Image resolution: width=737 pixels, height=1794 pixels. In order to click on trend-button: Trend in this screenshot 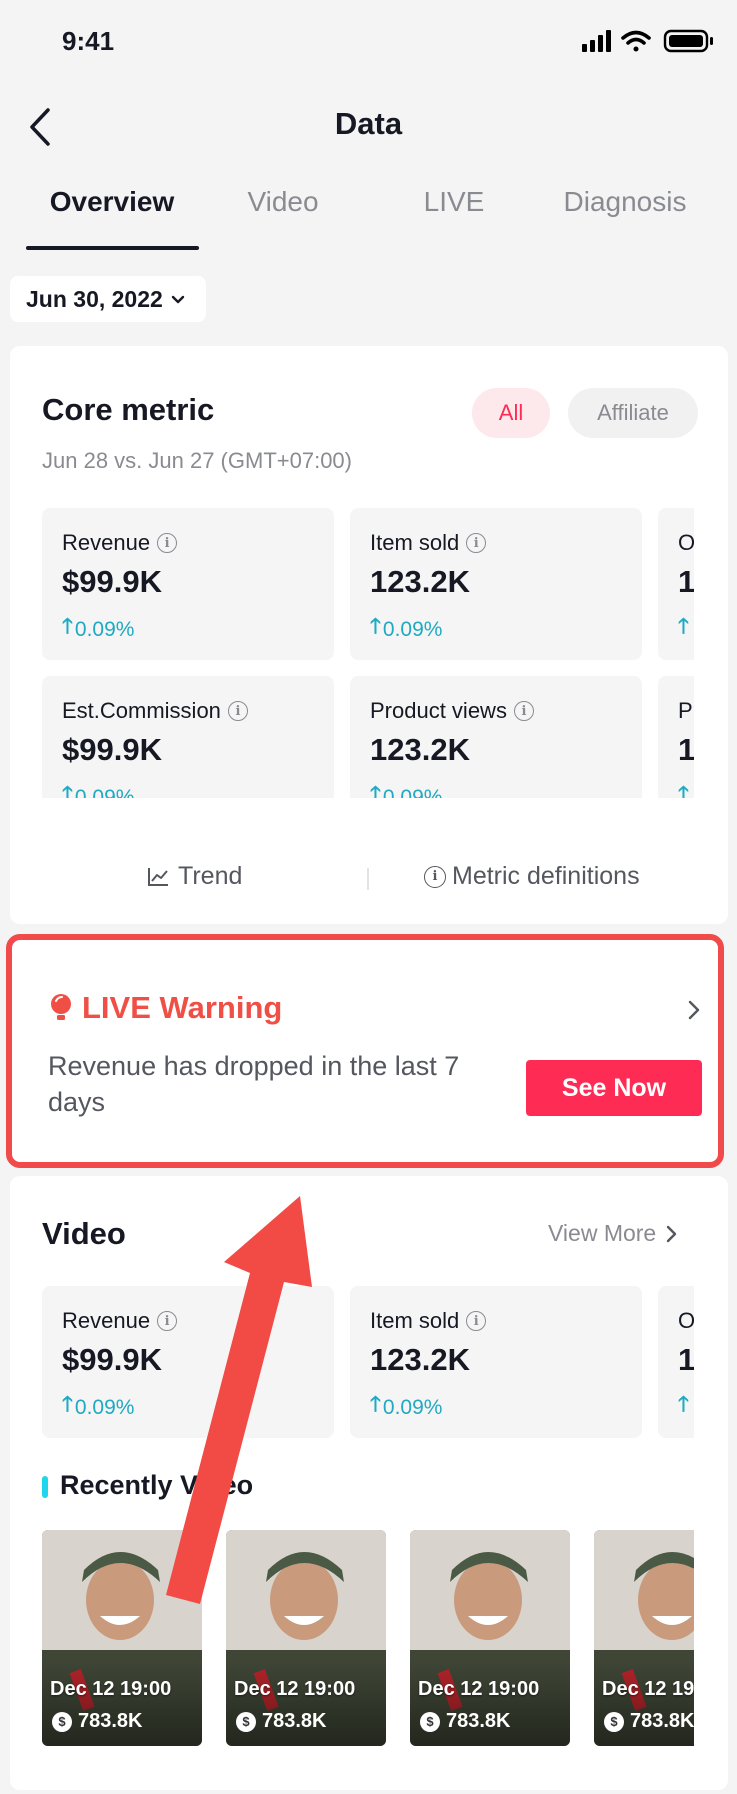, I will do `click(194, 876)`.